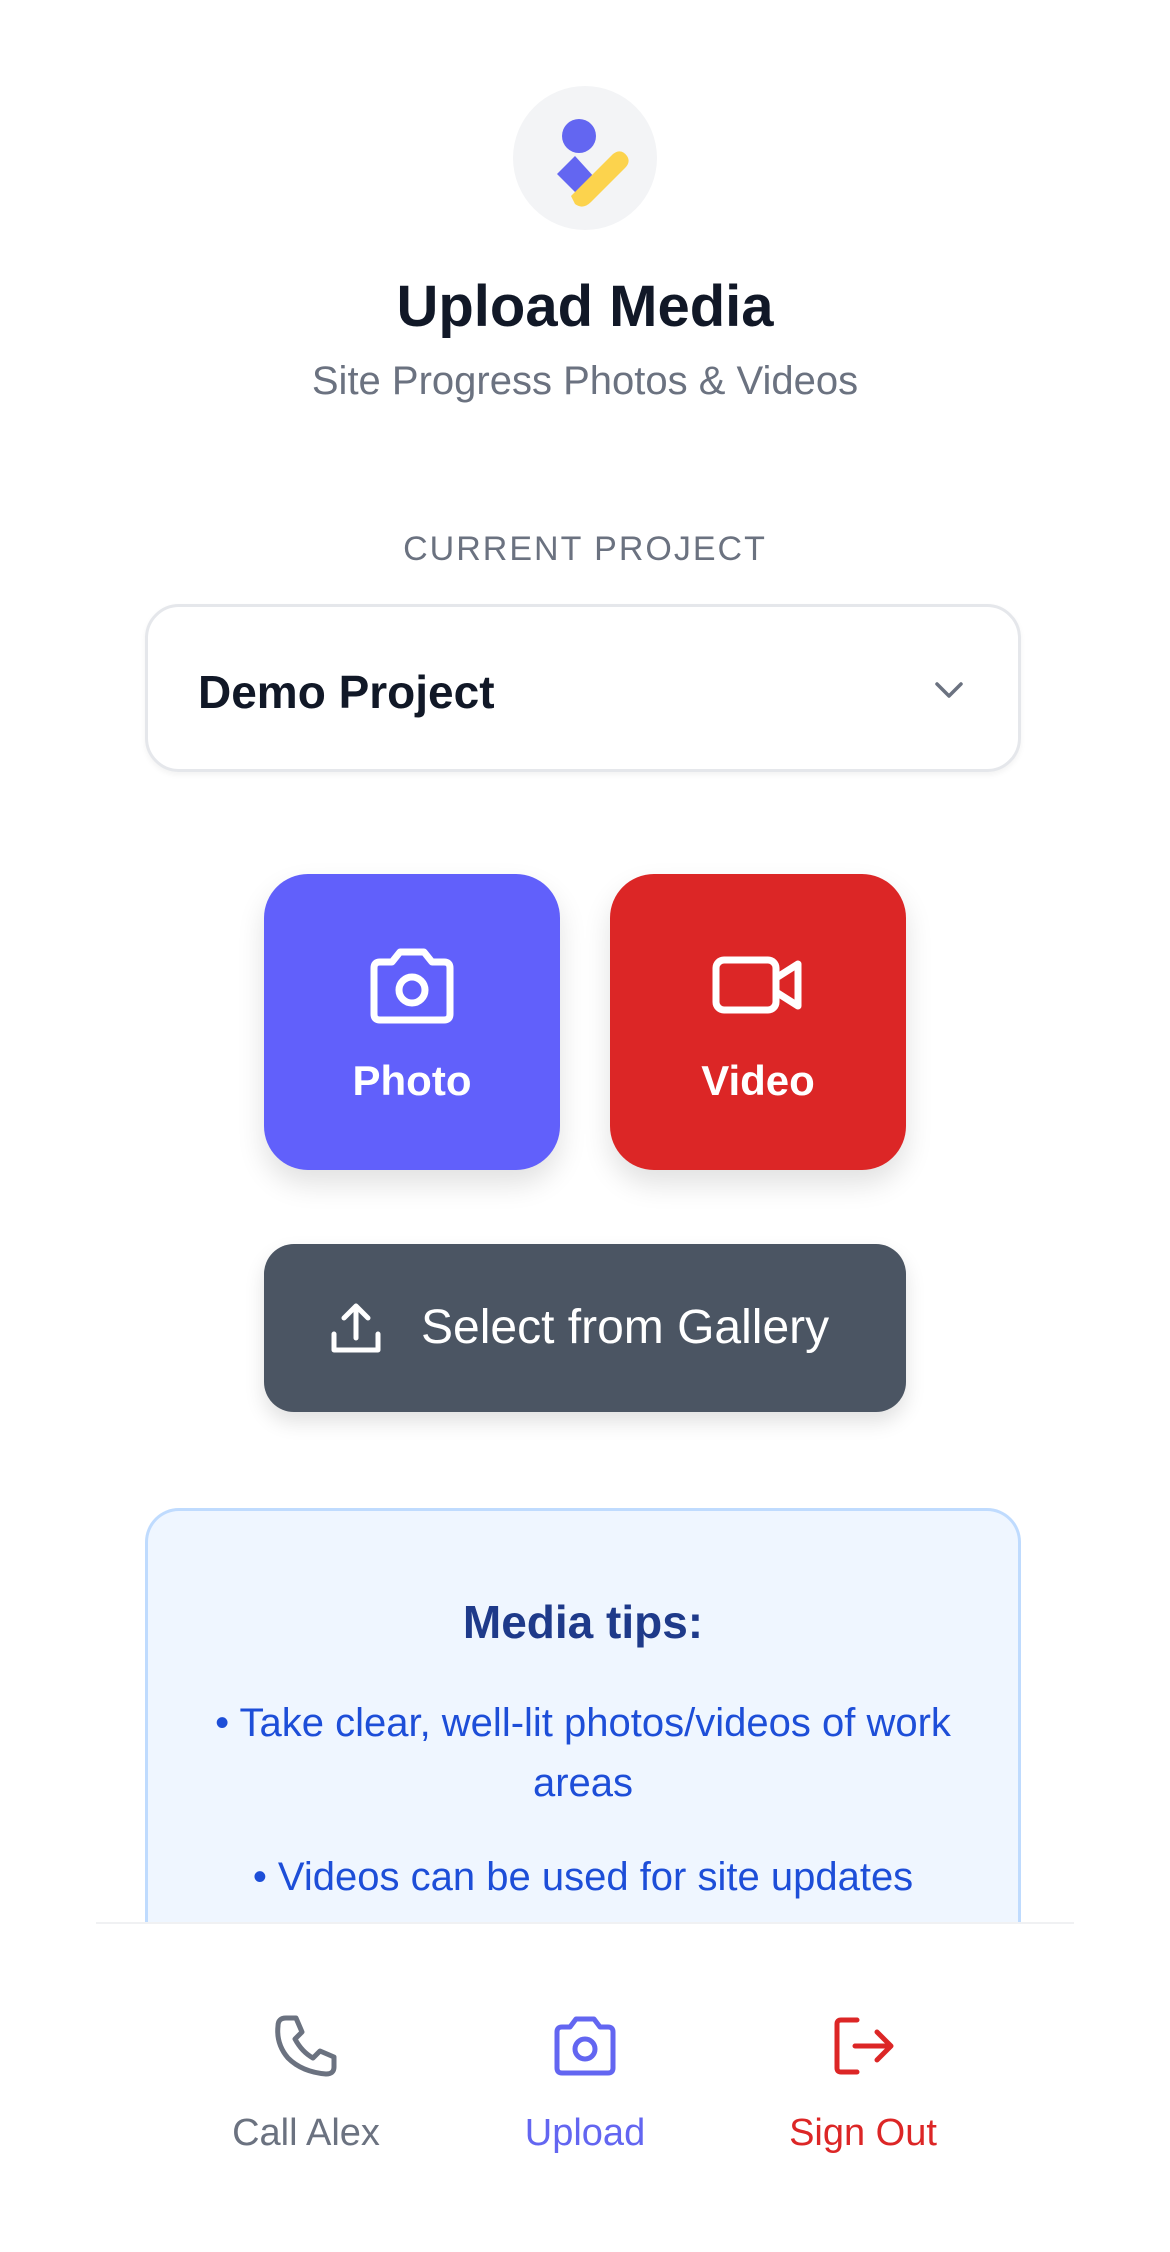 Image resolution: width=1170 pixels, height=2252 pixels. I want to click on project-select: Demo Project, so click(583, 688).